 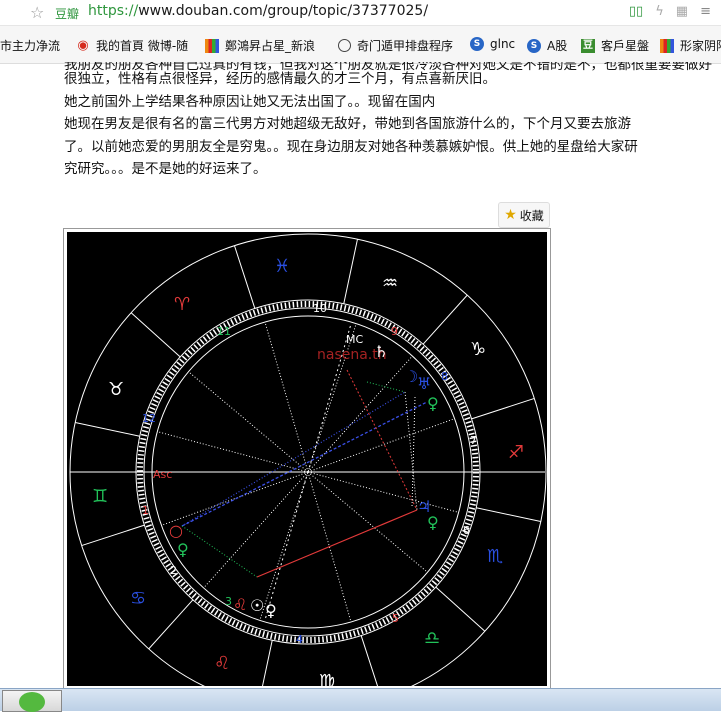 I want to click on house-number: 4, so click(x=299, y=639).